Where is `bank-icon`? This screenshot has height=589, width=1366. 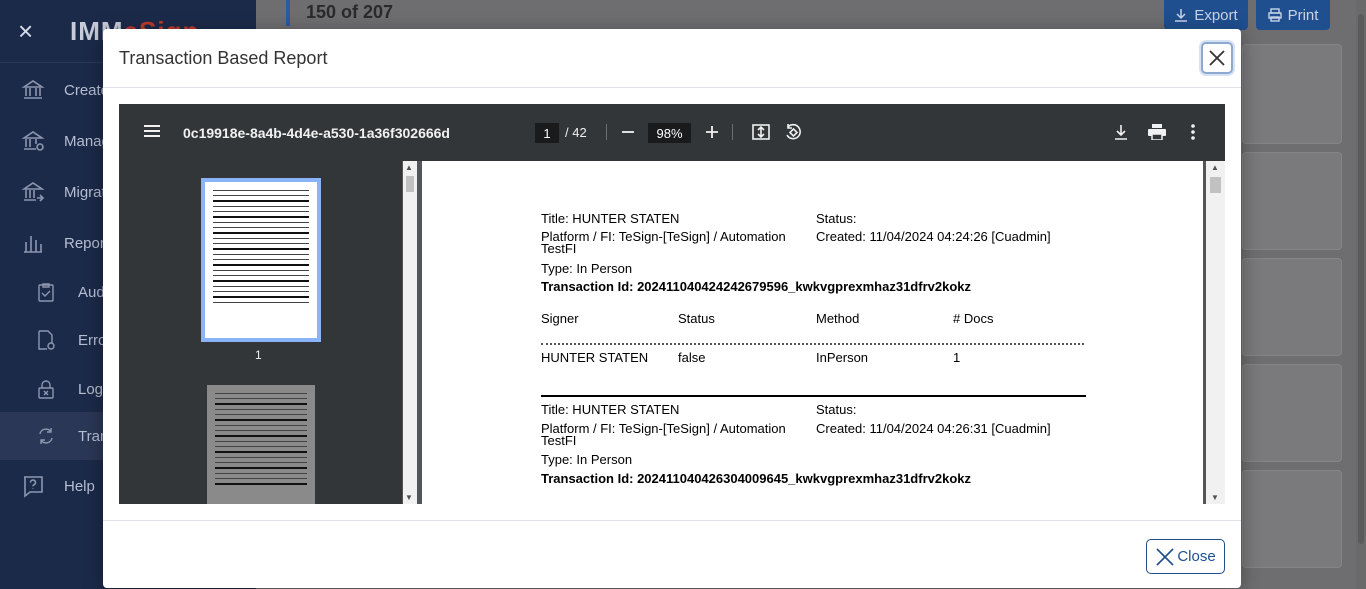
bank-icon is located at coordinates (33, 90).